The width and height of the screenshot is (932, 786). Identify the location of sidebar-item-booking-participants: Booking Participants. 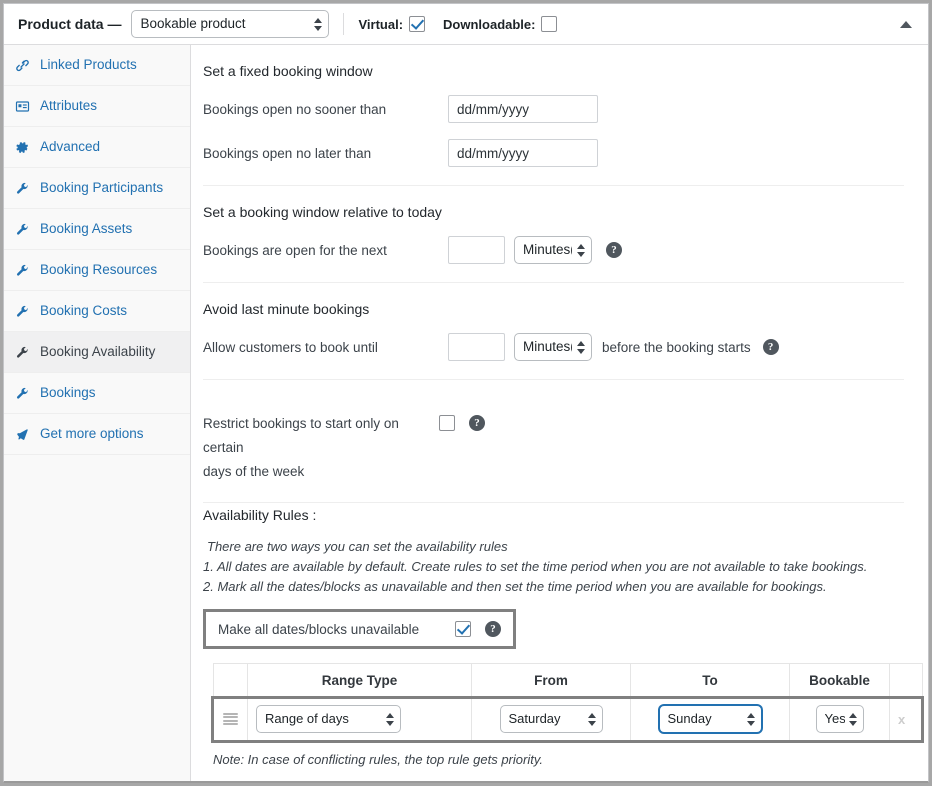
(97, 188).